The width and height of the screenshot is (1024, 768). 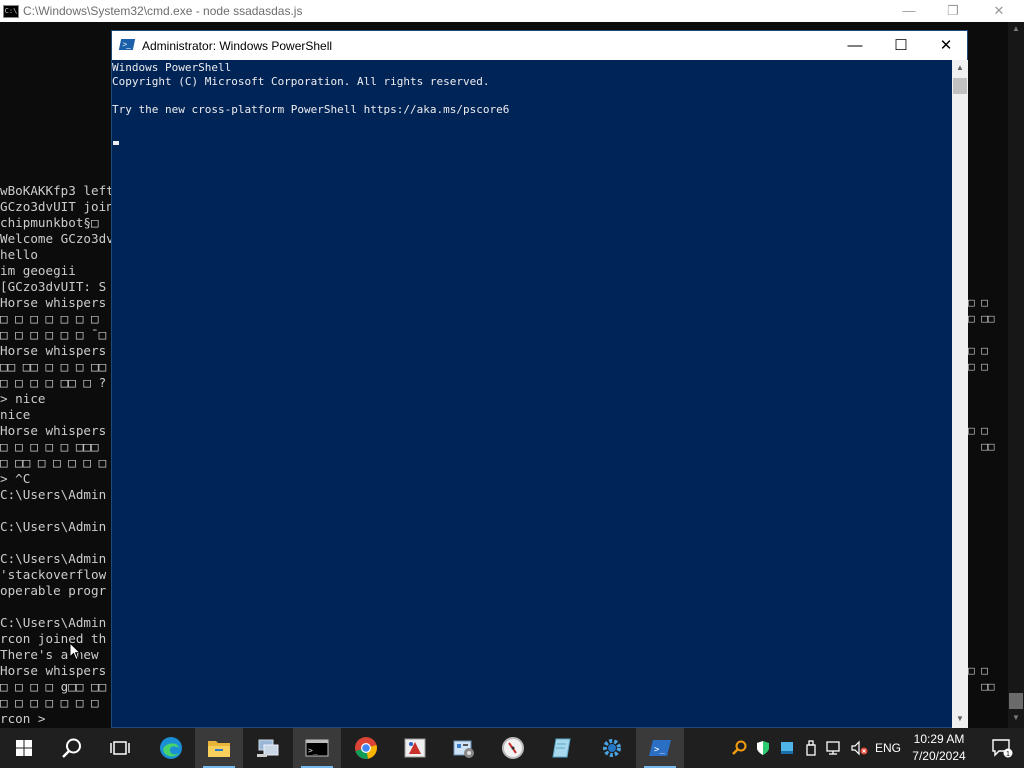 I want to click on search-button, so click(x=72, y=748).